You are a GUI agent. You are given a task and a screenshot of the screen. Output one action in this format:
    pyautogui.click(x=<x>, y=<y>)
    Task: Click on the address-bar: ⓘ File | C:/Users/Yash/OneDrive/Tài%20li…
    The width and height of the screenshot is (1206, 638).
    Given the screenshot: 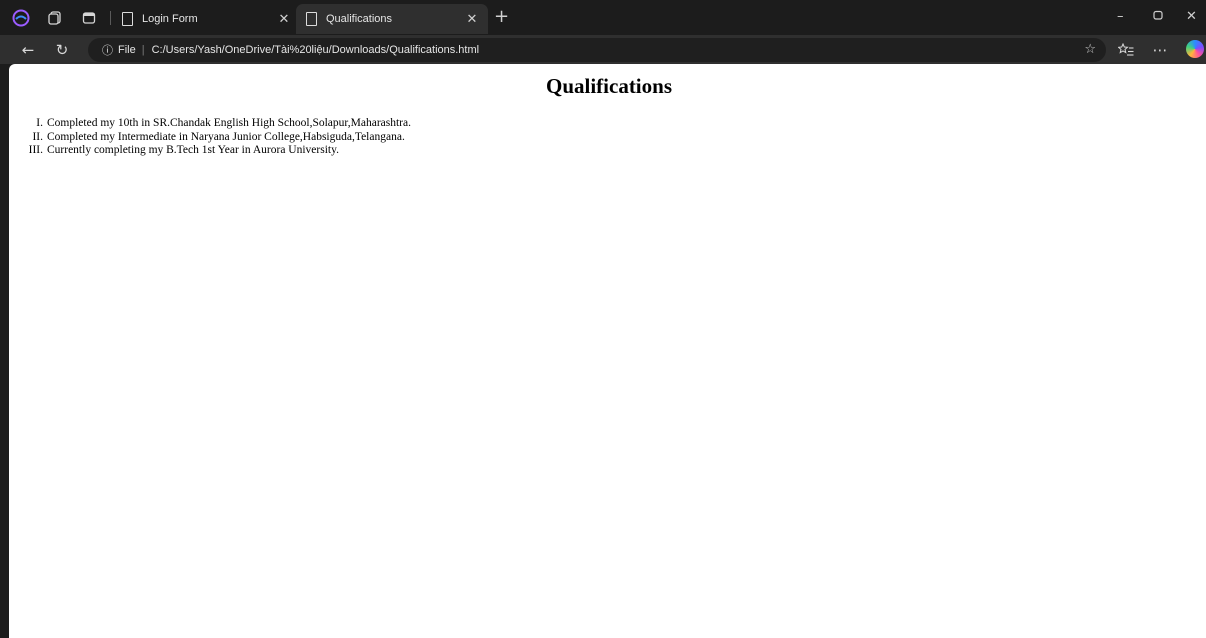 What is the action you would take?
    pyautogui.click(x=597, y=50)
    